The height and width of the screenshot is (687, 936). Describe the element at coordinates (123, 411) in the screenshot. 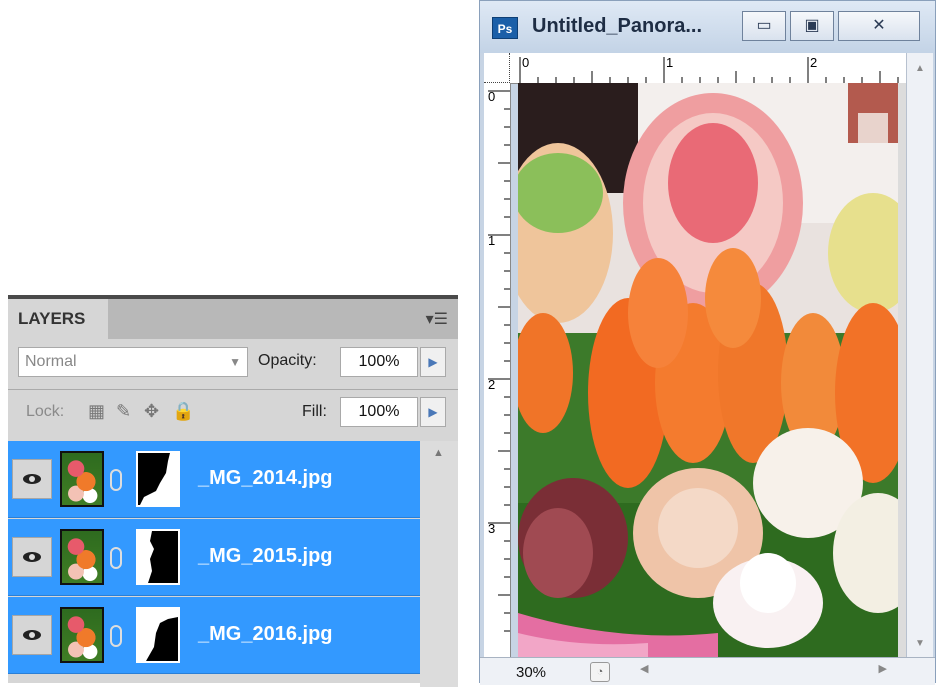

I see `lock-image-pixels-icon: ✎` at that location.